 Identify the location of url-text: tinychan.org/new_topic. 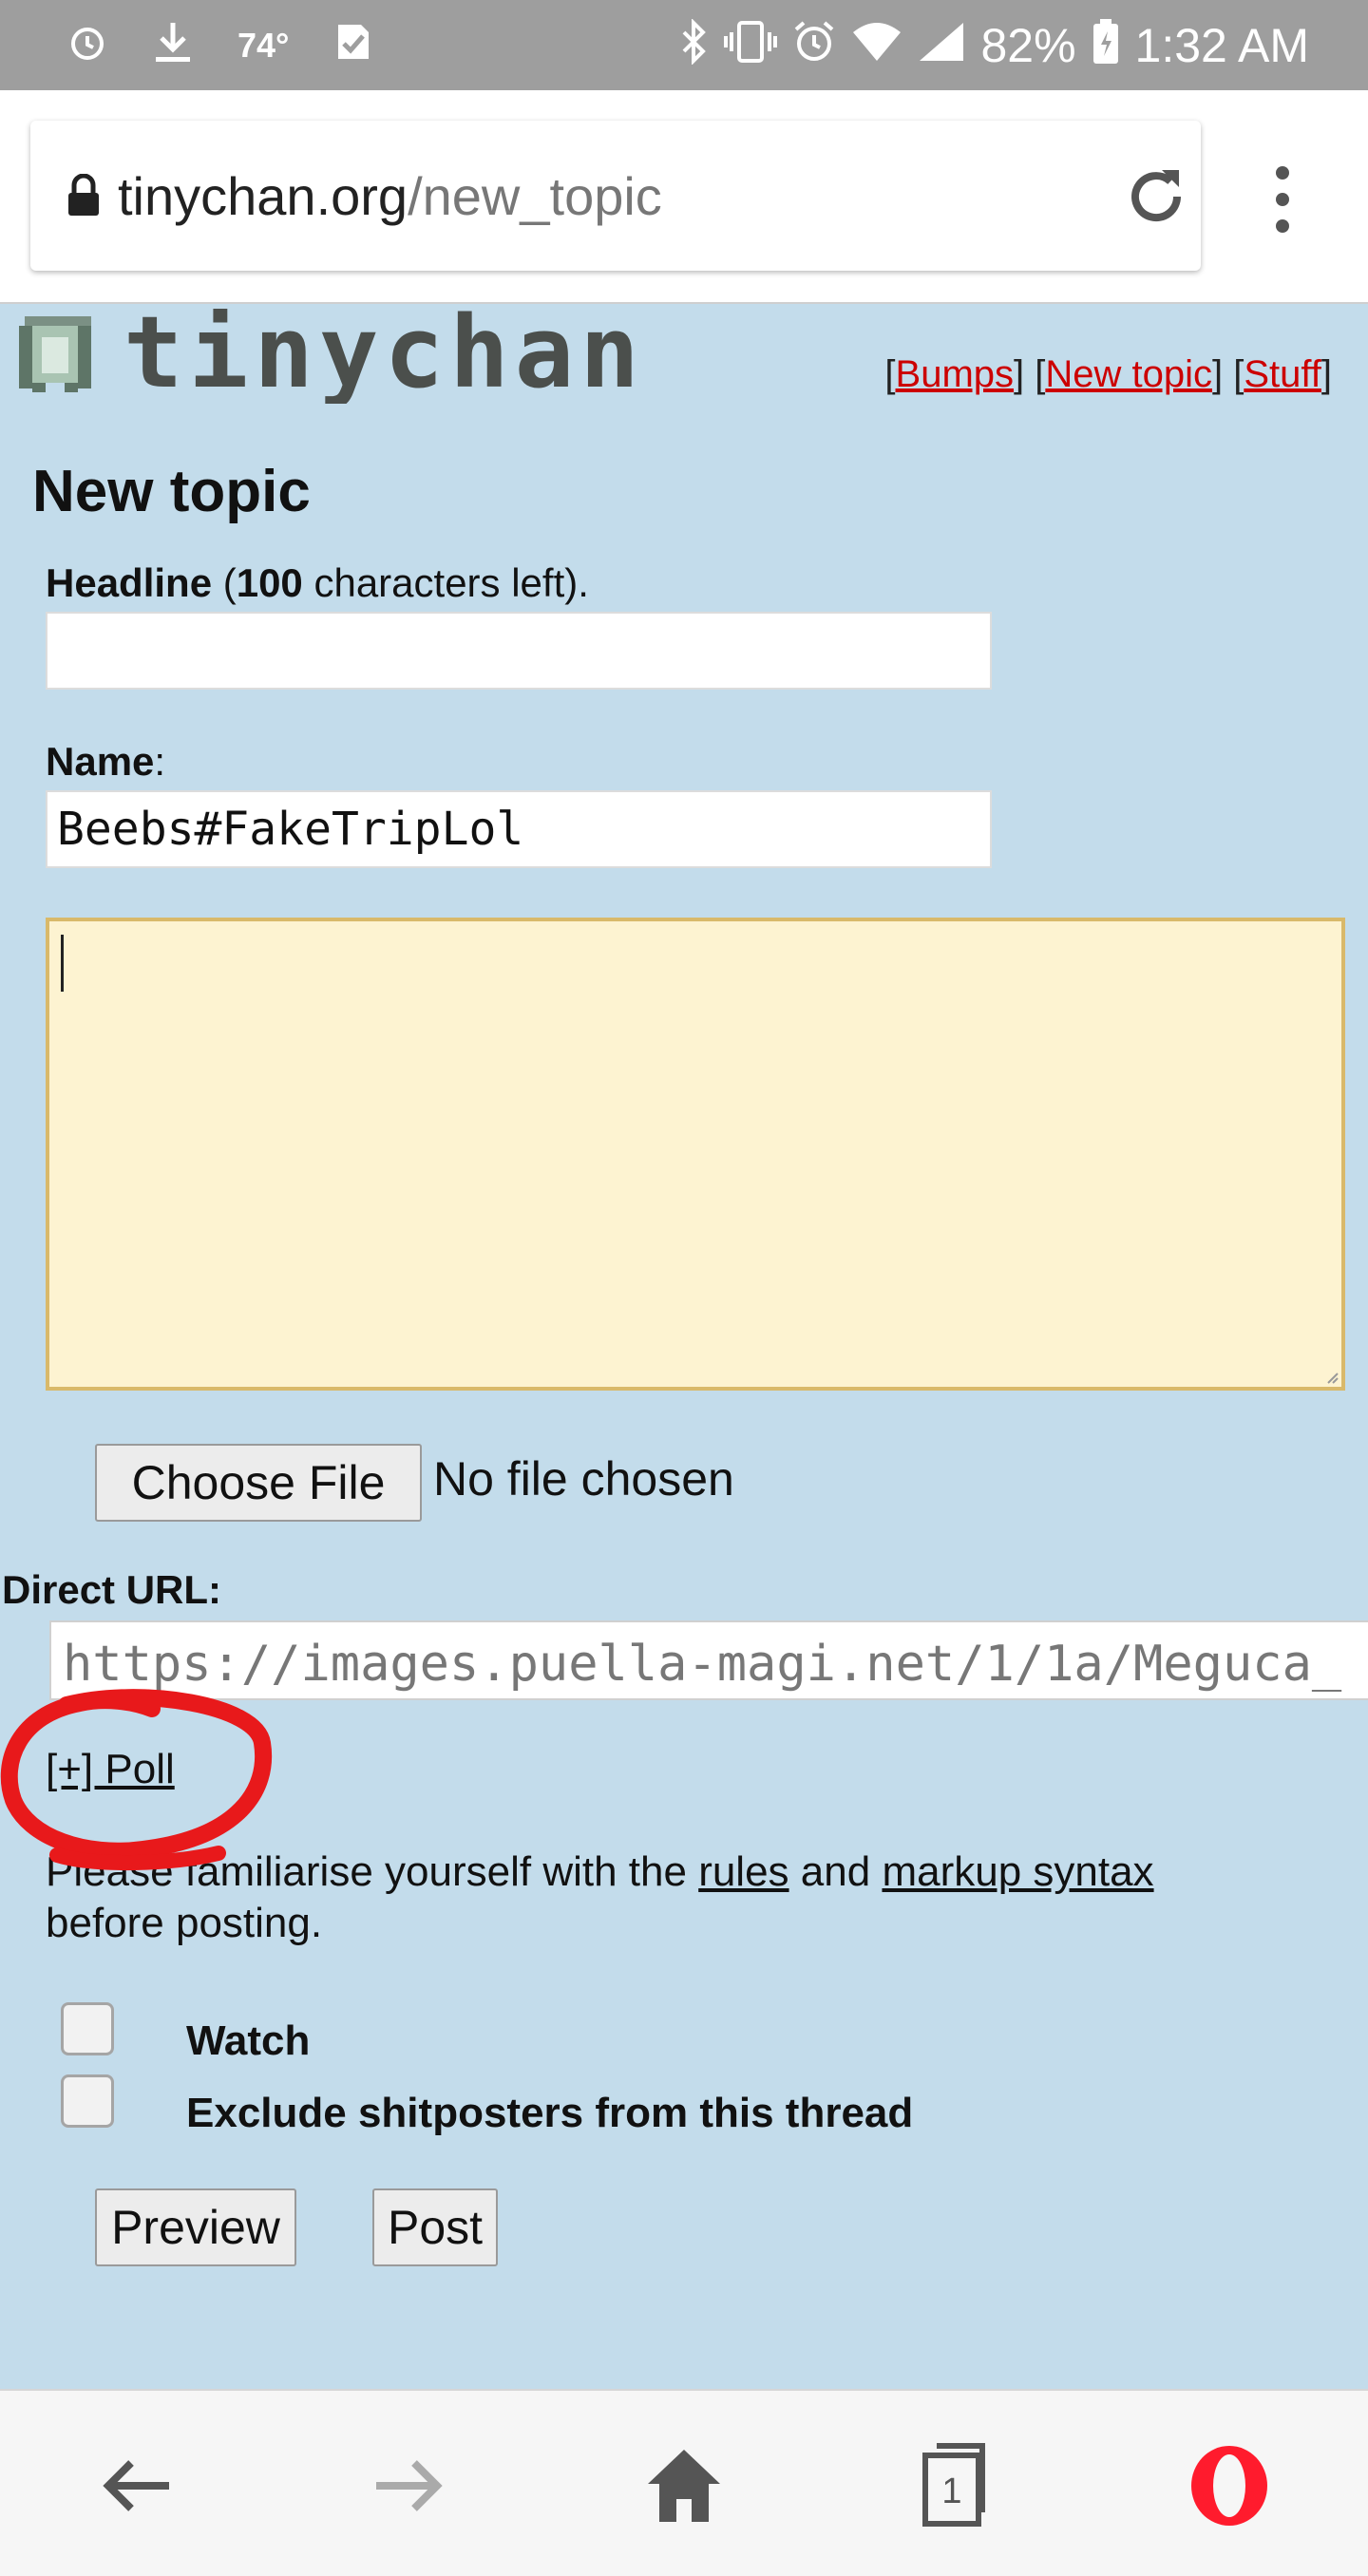
(390, 197).